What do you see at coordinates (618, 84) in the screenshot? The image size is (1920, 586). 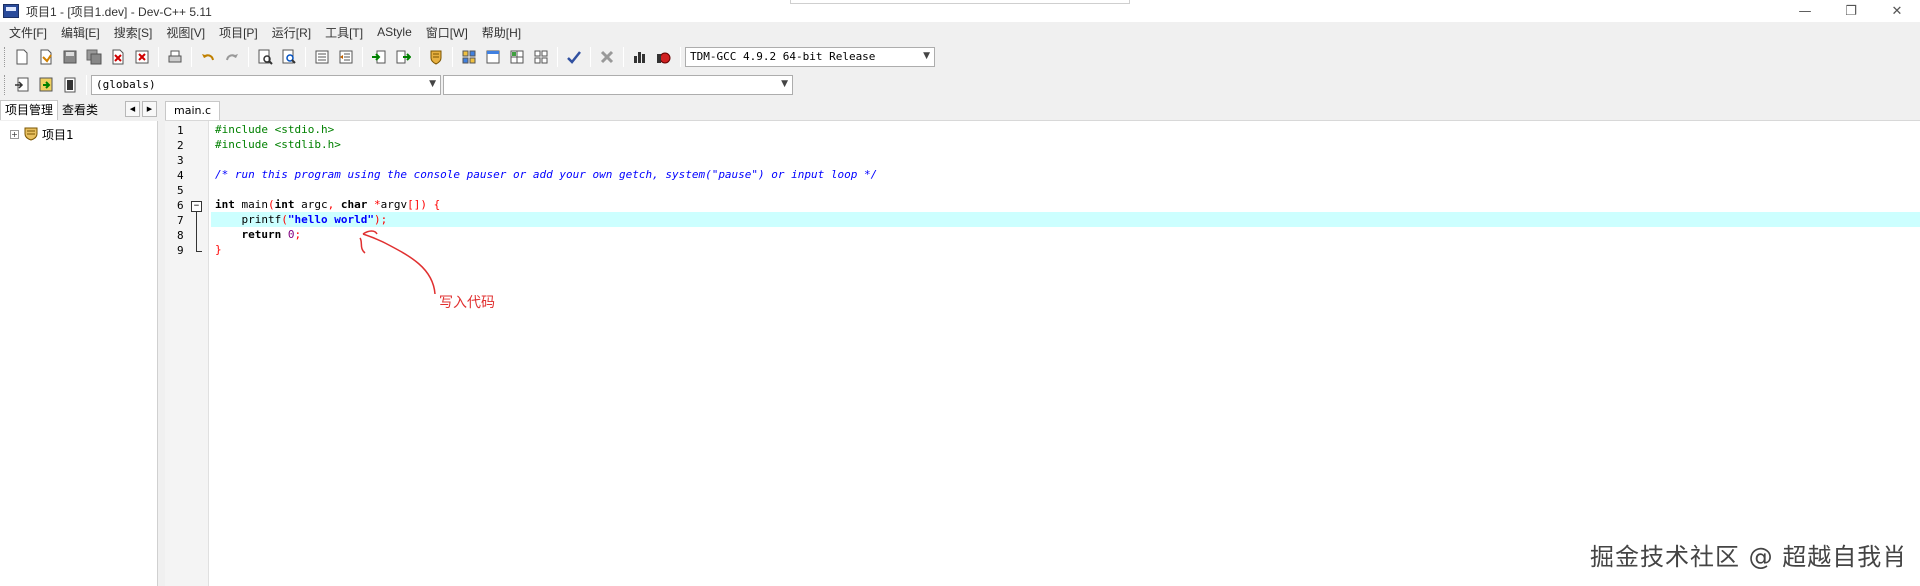 I see `function-select: ▼` at bounding box center [618, 84].